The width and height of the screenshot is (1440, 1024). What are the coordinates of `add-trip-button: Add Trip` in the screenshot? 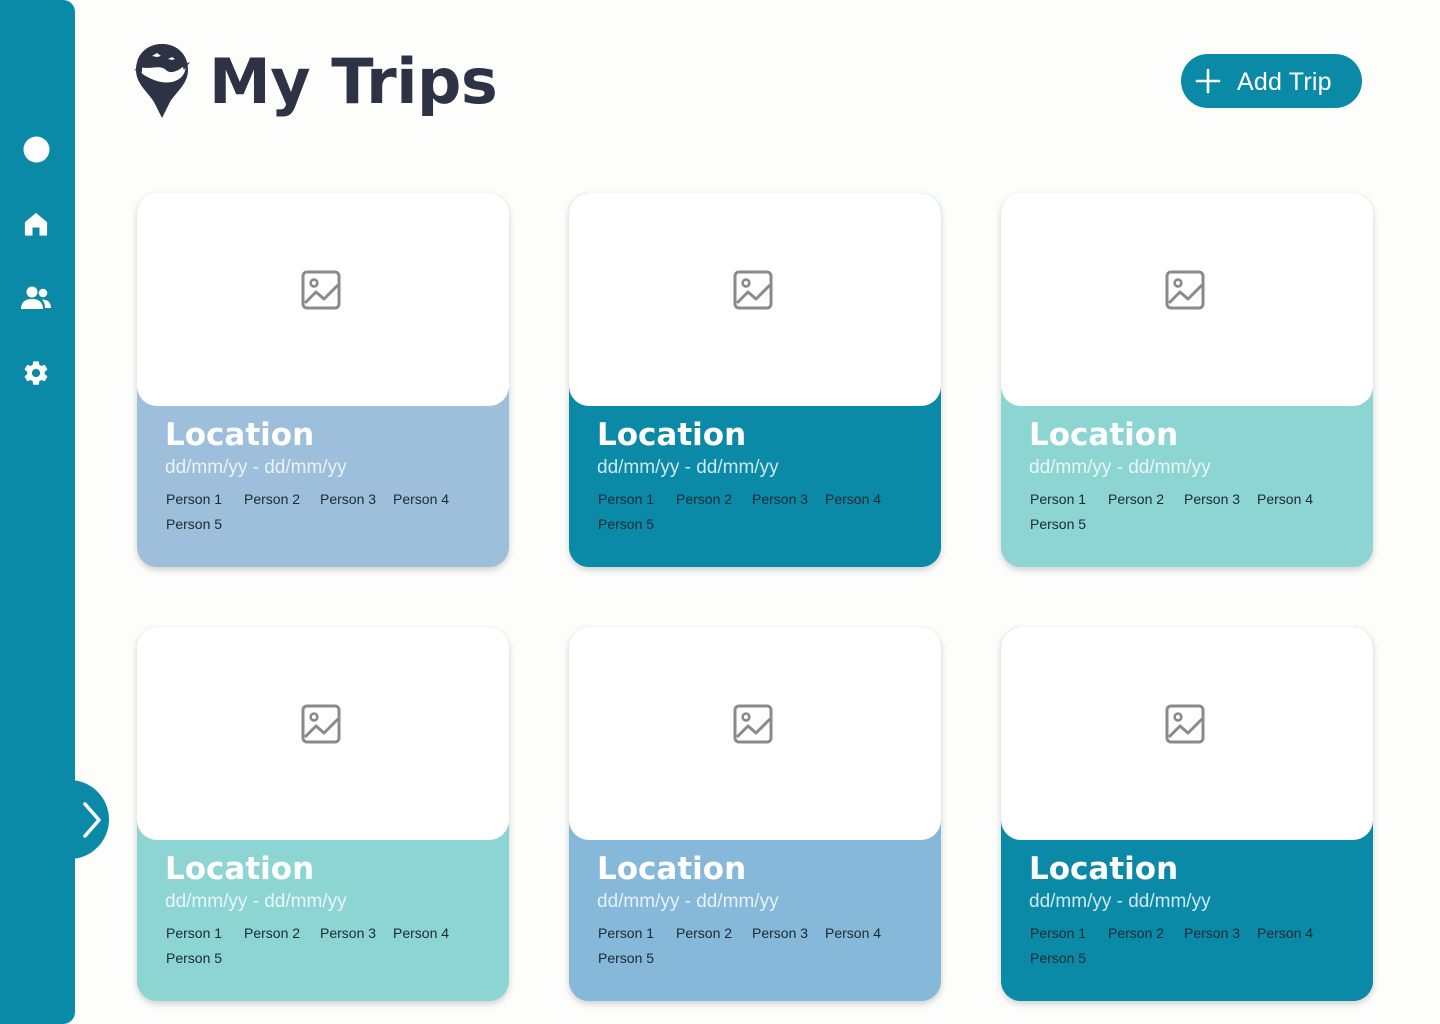 It's located at (1271, 81).